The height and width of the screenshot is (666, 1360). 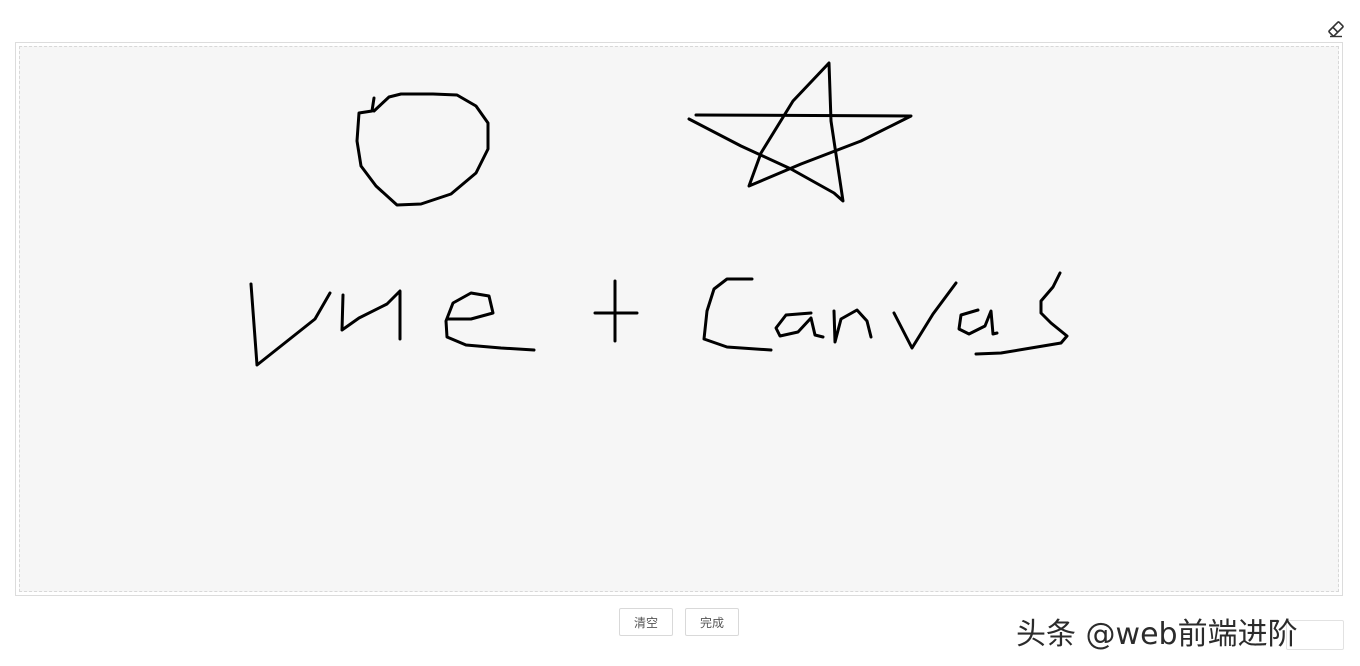 I want to click on stroke-letter-a, so click(x=799, y=325).